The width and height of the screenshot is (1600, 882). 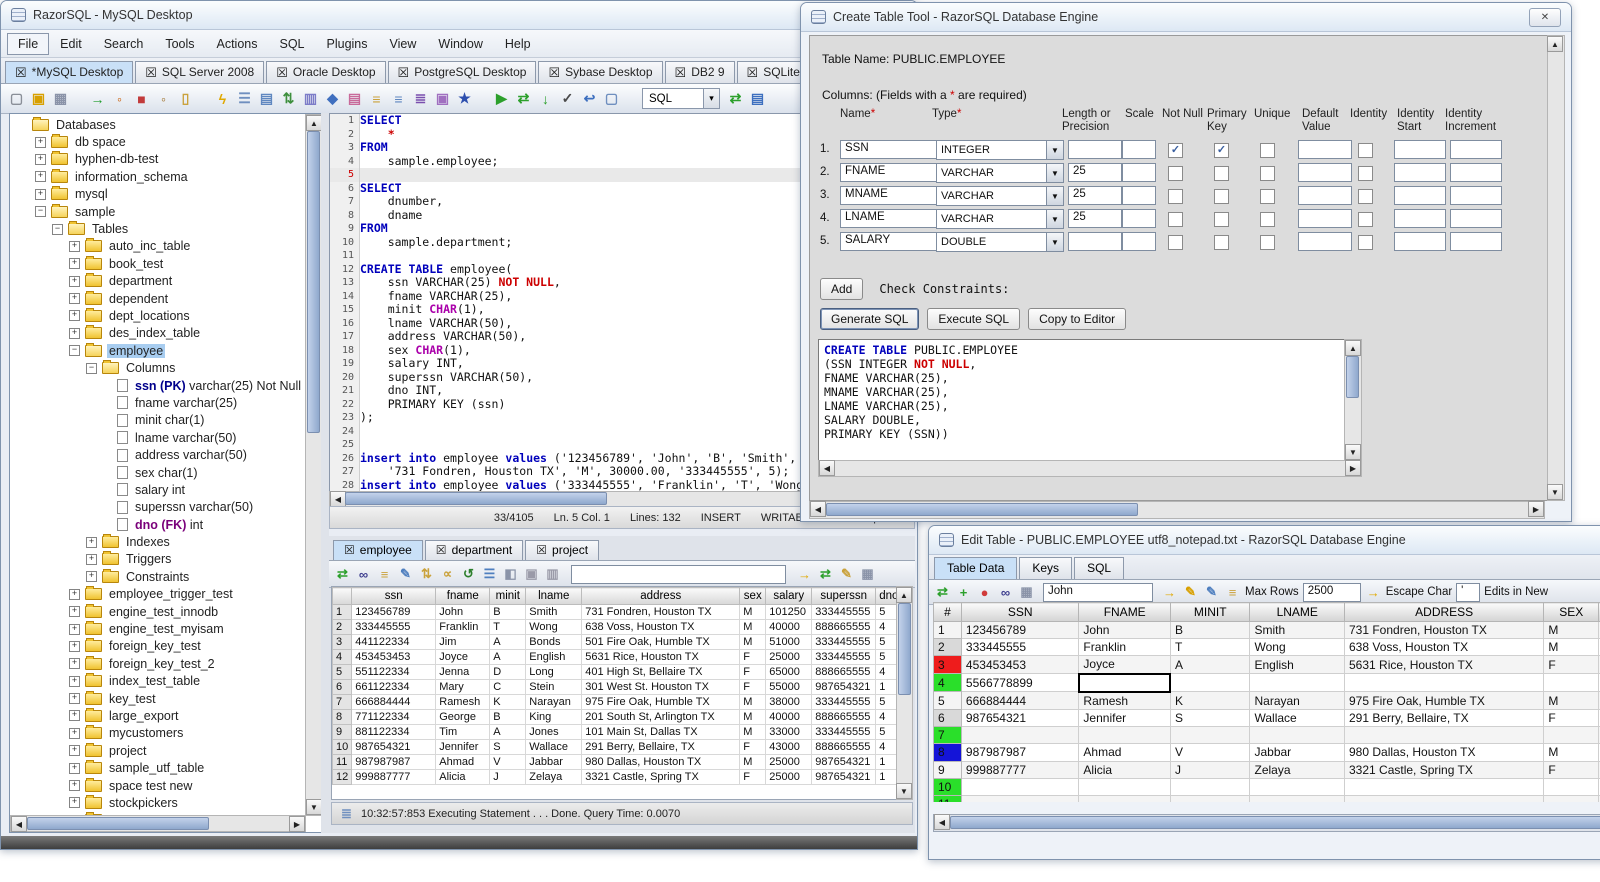 I want to click on results-vertical-scrollbar: ▲ ▼, so click(x=904, y=693).